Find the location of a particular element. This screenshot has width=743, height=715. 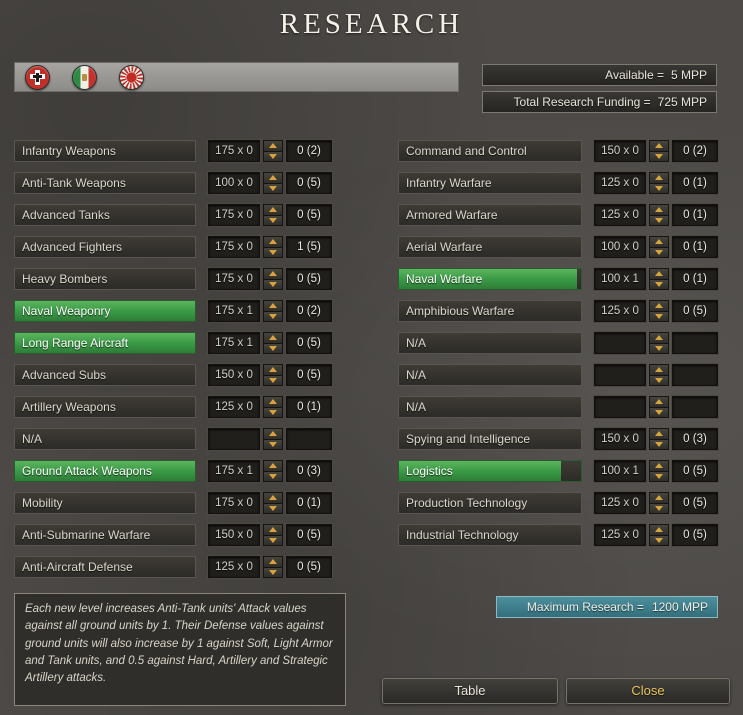

close-button: Close is located at coordinates (648, 691).